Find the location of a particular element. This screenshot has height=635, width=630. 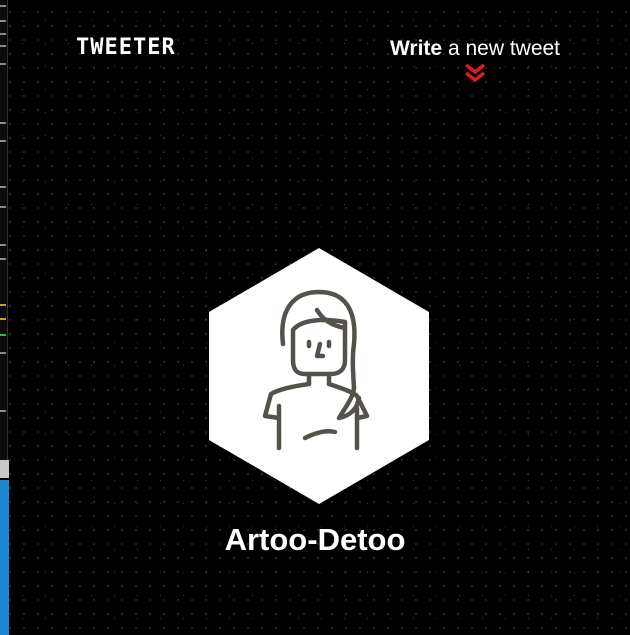

compose-strong-text: Write is located at coordinates (416, 48).